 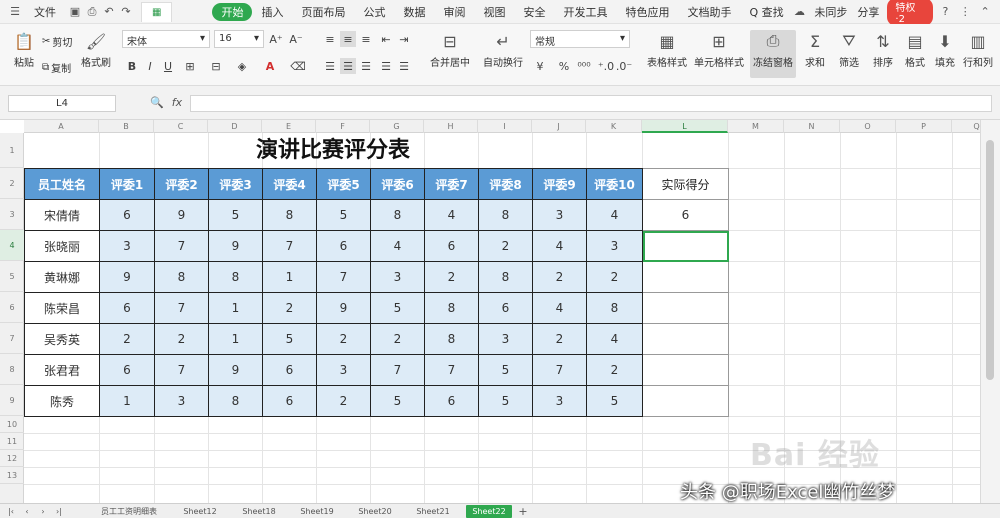 I want to click on table-header-cell: 评委9, so click(x=559, y=184).